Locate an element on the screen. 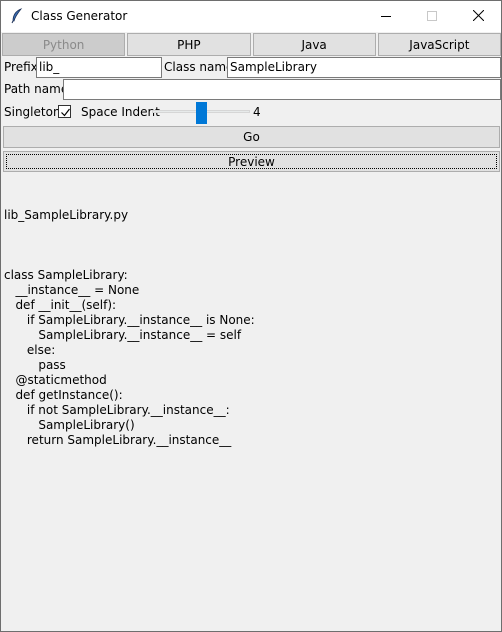 This screenshot has width=502, height=632. preview-filename: lib_SampleLibrary.py is located at coordinates (66, 215).